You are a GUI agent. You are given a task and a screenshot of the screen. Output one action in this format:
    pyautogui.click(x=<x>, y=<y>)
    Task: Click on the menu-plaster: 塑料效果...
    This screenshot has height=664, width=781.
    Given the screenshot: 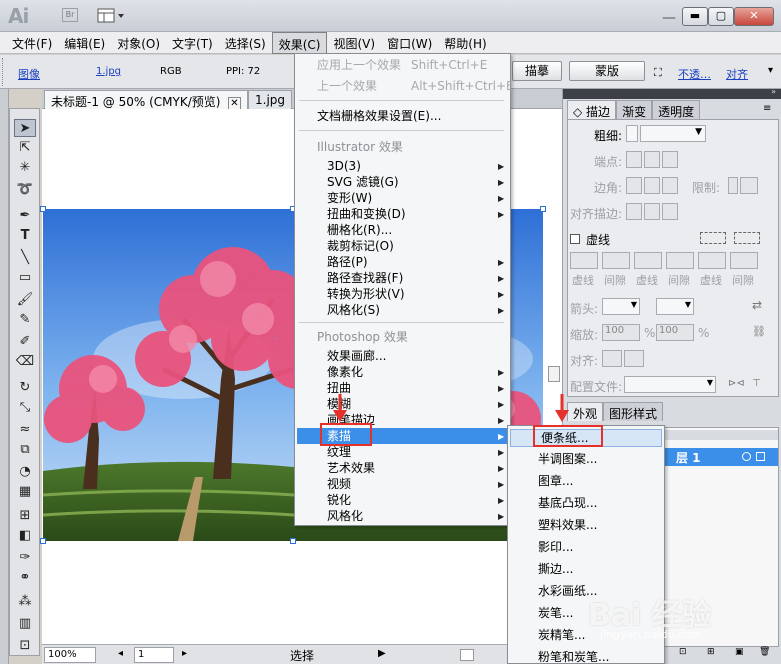 What is the action you would take?
    pyautogui.click(x=567, y=525)
    